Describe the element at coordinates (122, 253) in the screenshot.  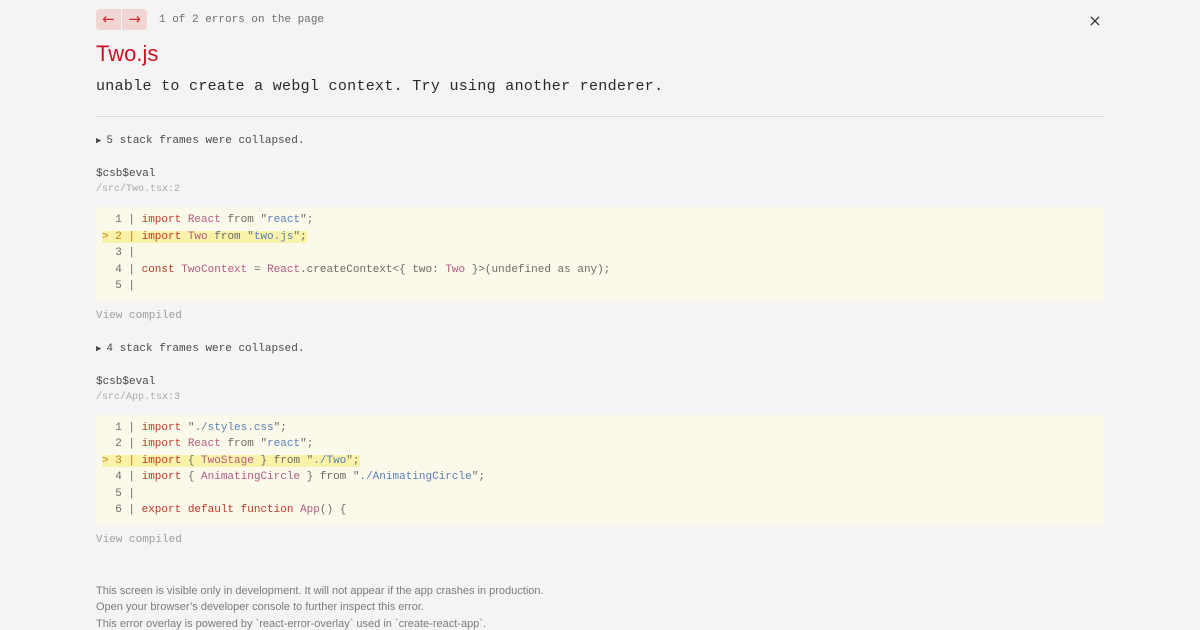
I see `code-line-content: 3 |` at that location.